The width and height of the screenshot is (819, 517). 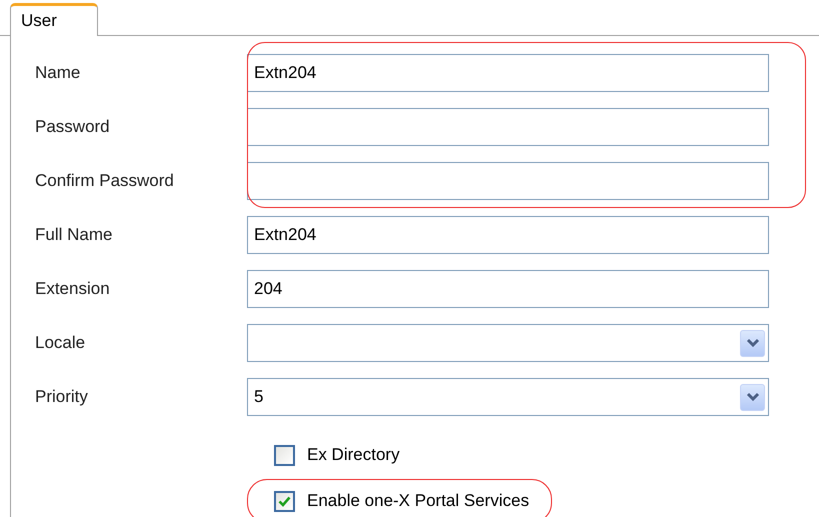 What do you see at coordinates (258, 397) in the screenshot?
I see `dropdown-value: 5` at bounding box center [258, 397].